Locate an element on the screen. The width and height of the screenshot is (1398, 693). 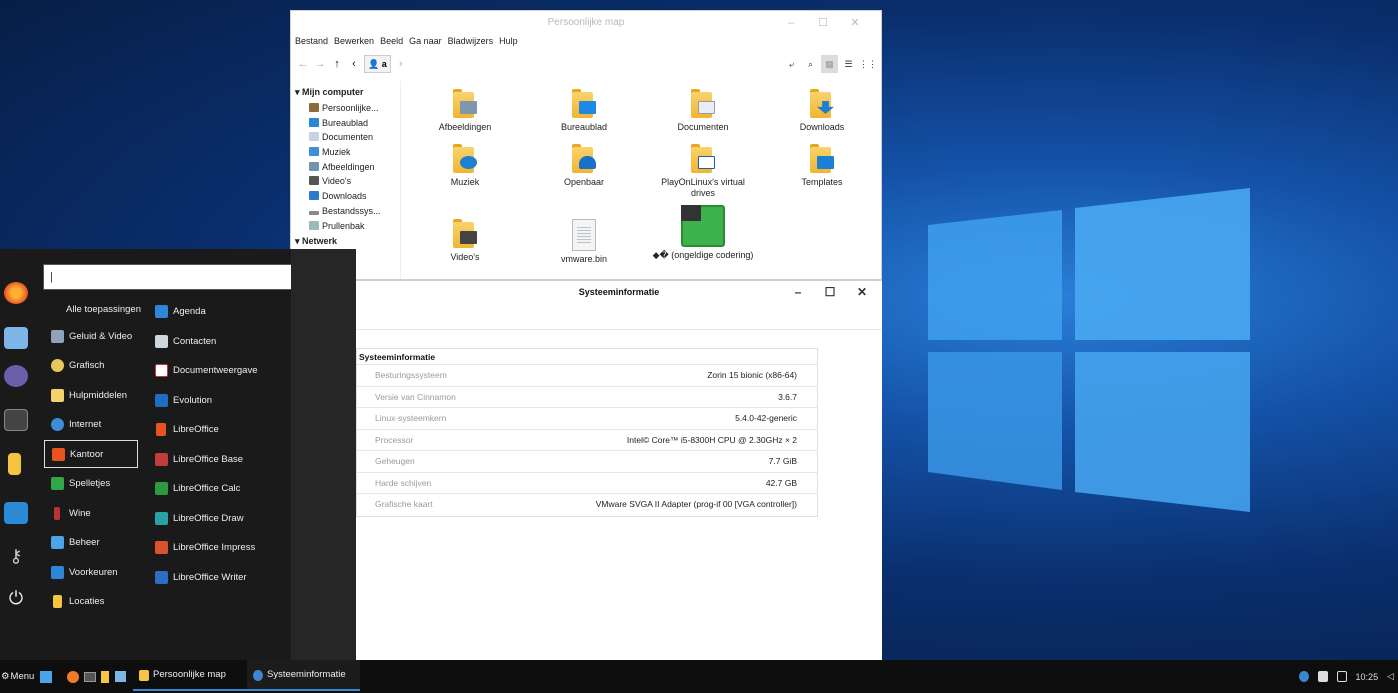
libreoffice-impress-icon is located at coordinates (161, 547).